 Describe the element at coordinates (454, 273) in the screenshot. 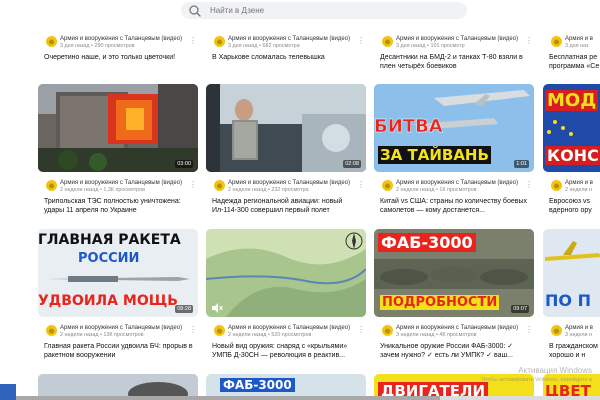

I see `video-thumbnail: ФАБ-3000 ПОДРОБНОСТИ 09:07` at that location.